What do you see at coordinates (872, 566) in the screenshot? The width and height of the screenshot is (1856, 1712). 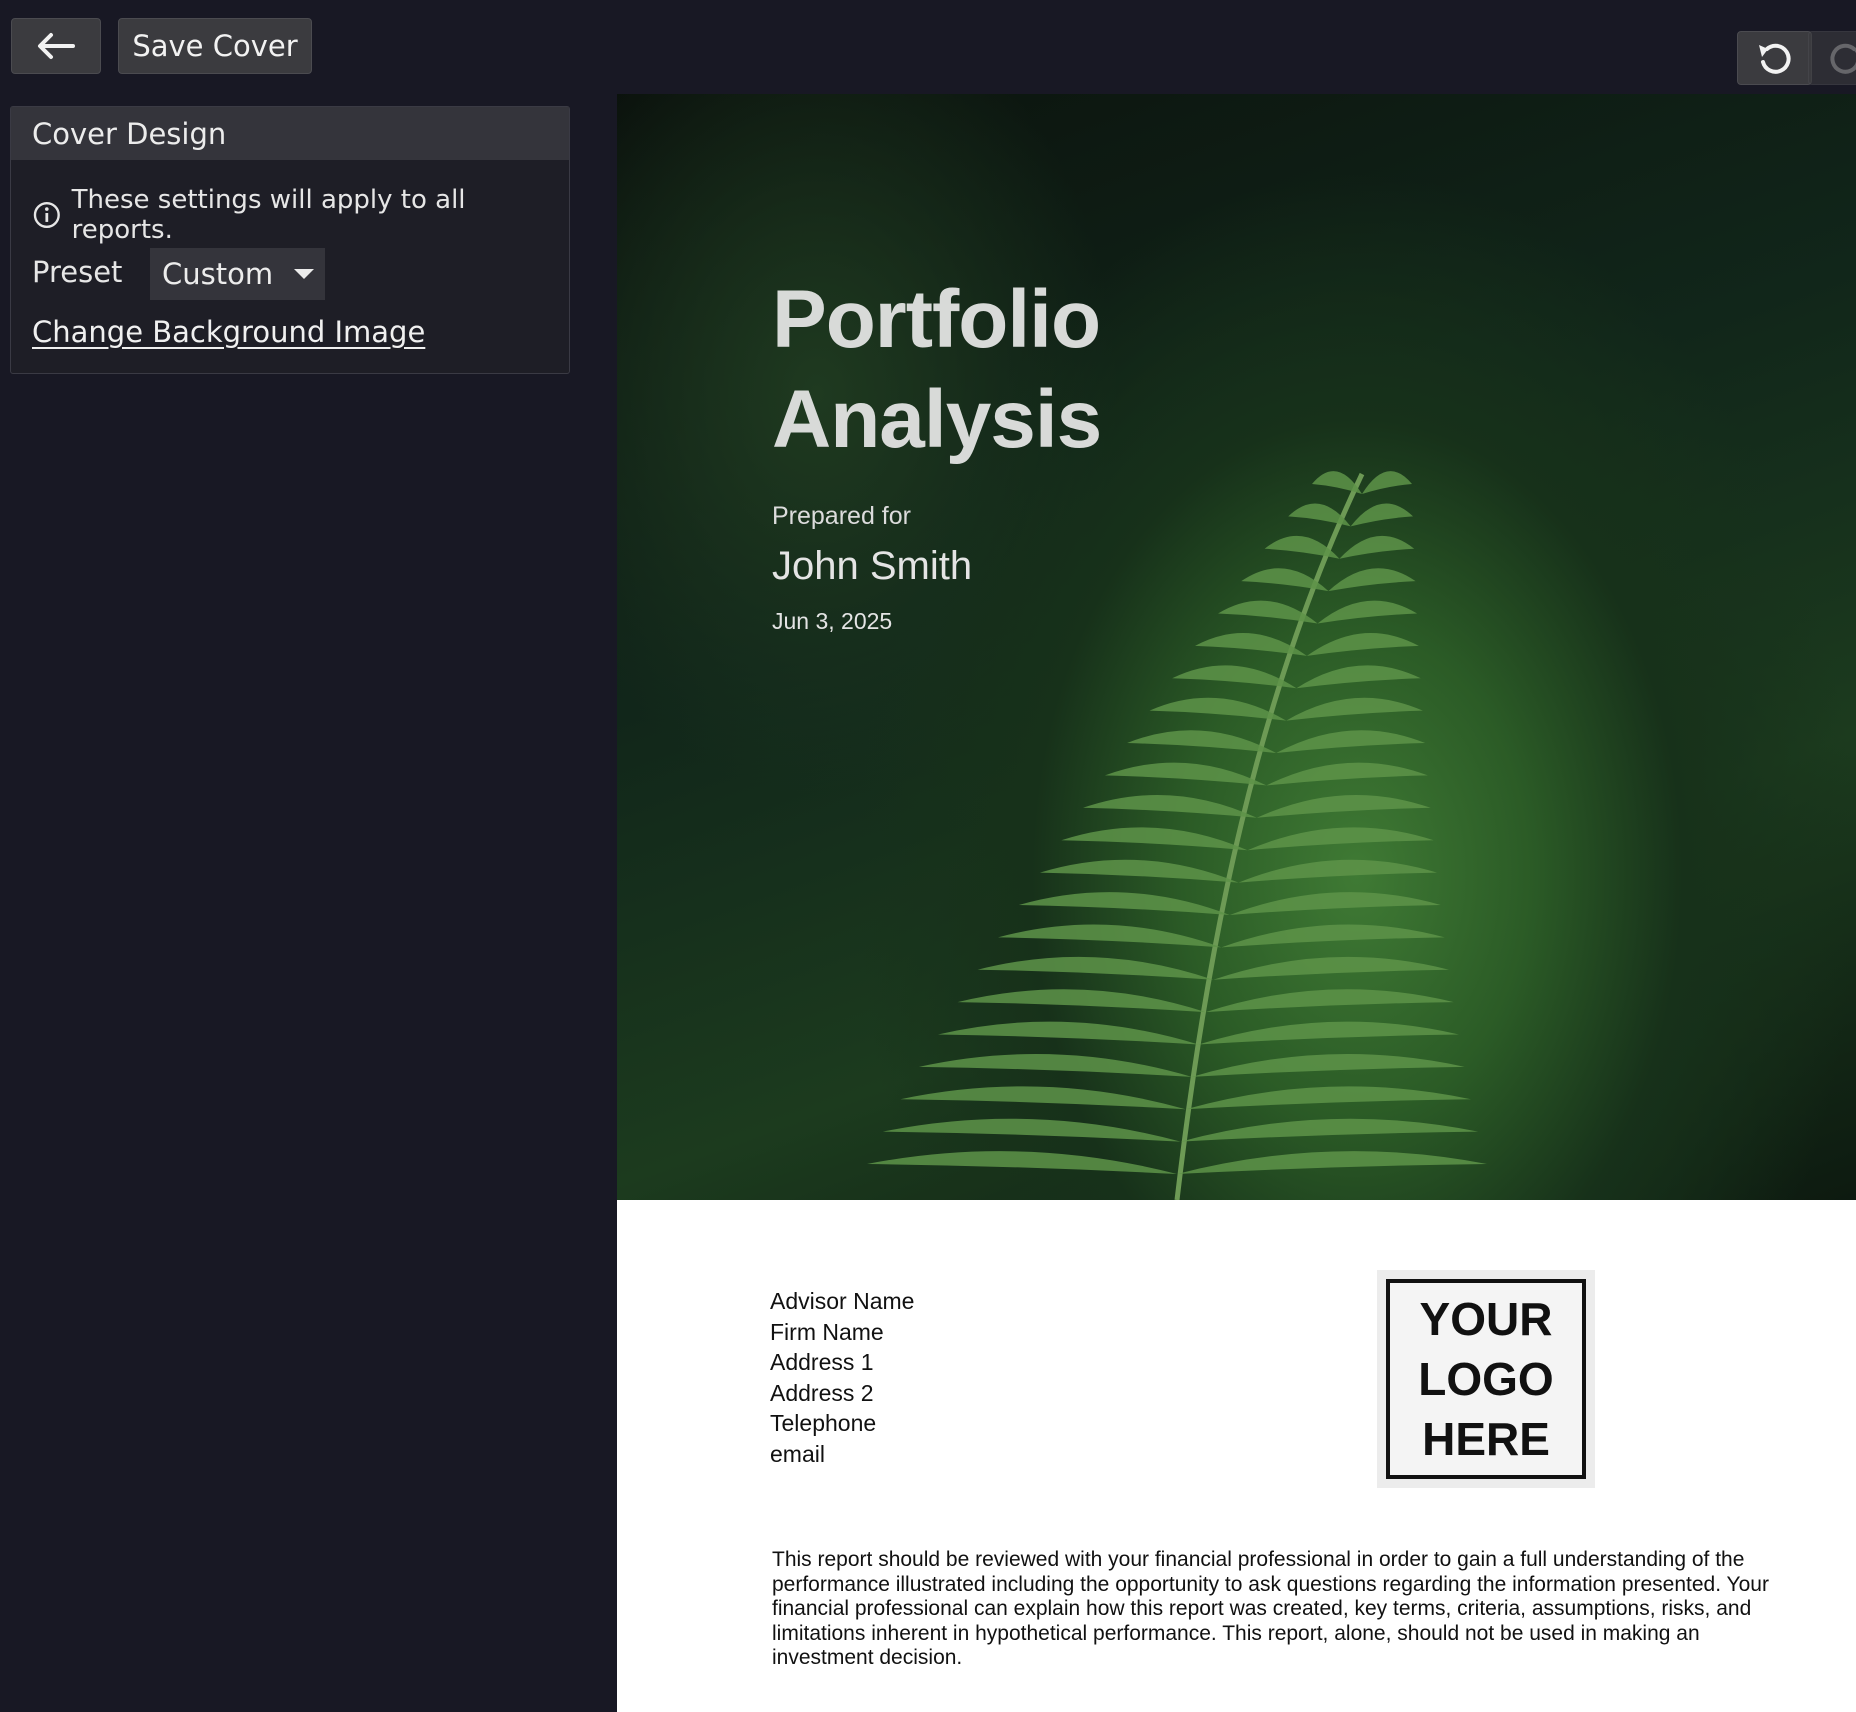 I see `client-name: John Smith` at bounding box center [872, 566].